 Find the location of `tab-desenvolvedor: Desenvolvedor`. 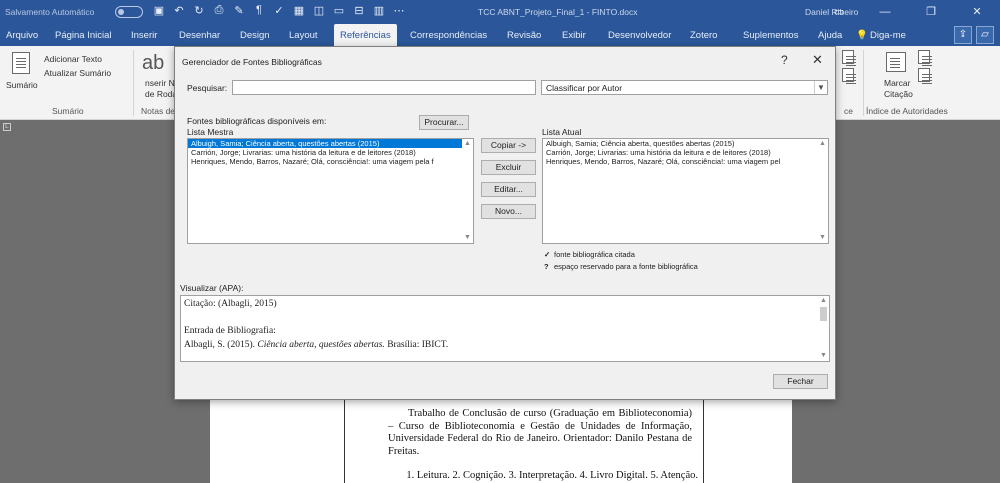

tab-desenvolvedor: Desenvolvedor is located at coordinates (639, 35).